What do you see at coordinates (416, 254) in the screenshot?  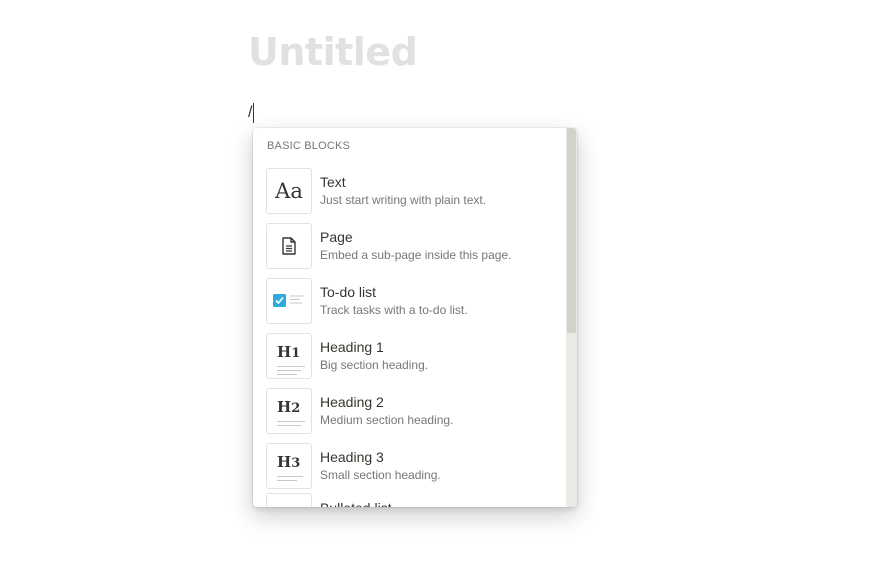 I see `block-option-description: Embed a sub-page inside this page.` at bounding box center [416, 254].